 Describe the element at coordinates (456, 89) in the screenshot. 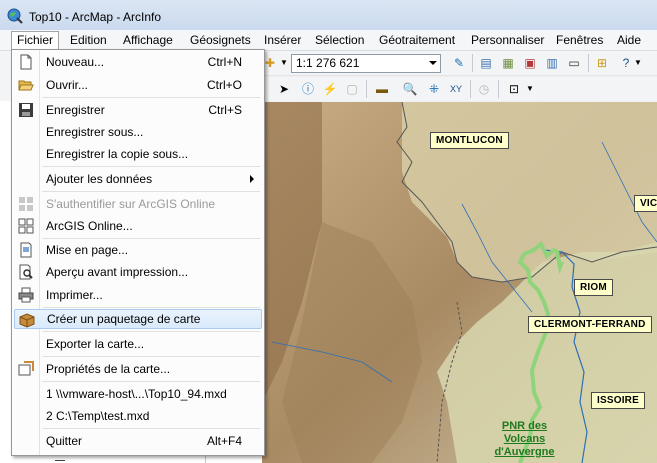

I see `go-to-xy-icon: XY` at that location.